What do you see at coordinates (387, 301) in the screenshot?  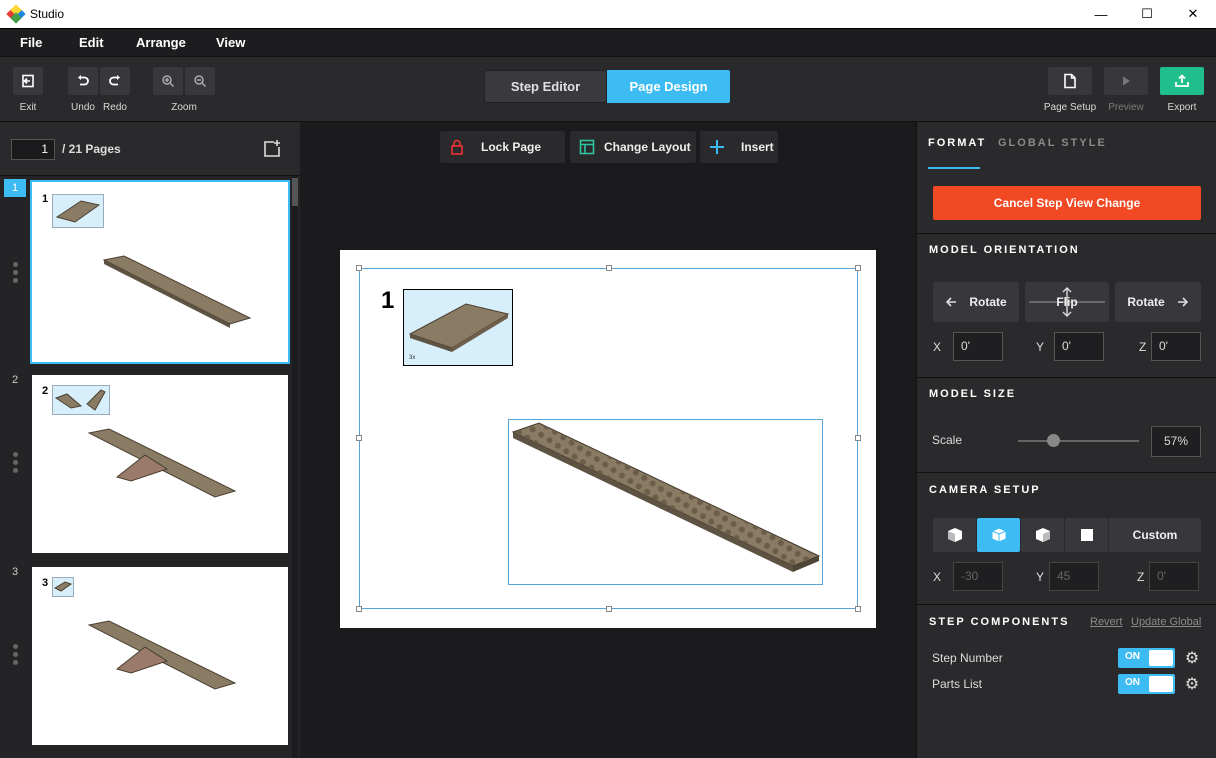 I see `step-number: 1` at bounding box center [387, 301].